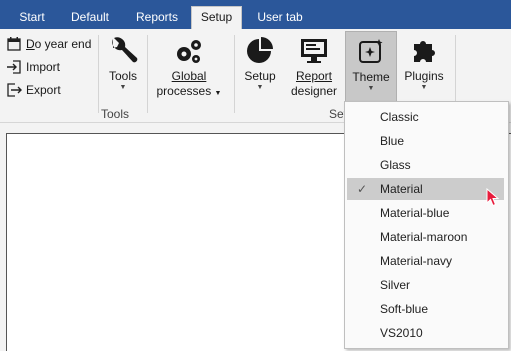 The image size is (511, 351). Describe the element at coordinates (392, 141) in the screenshot. I see `menu-item-label: Blue` at that location.